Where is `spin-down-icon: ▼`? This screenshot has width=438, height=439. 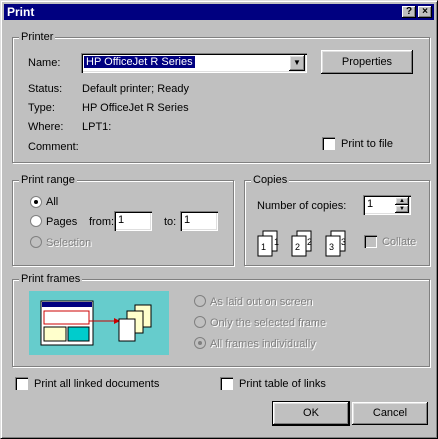
spin-down-icon: ▼ is located at coordinates (402, 209).